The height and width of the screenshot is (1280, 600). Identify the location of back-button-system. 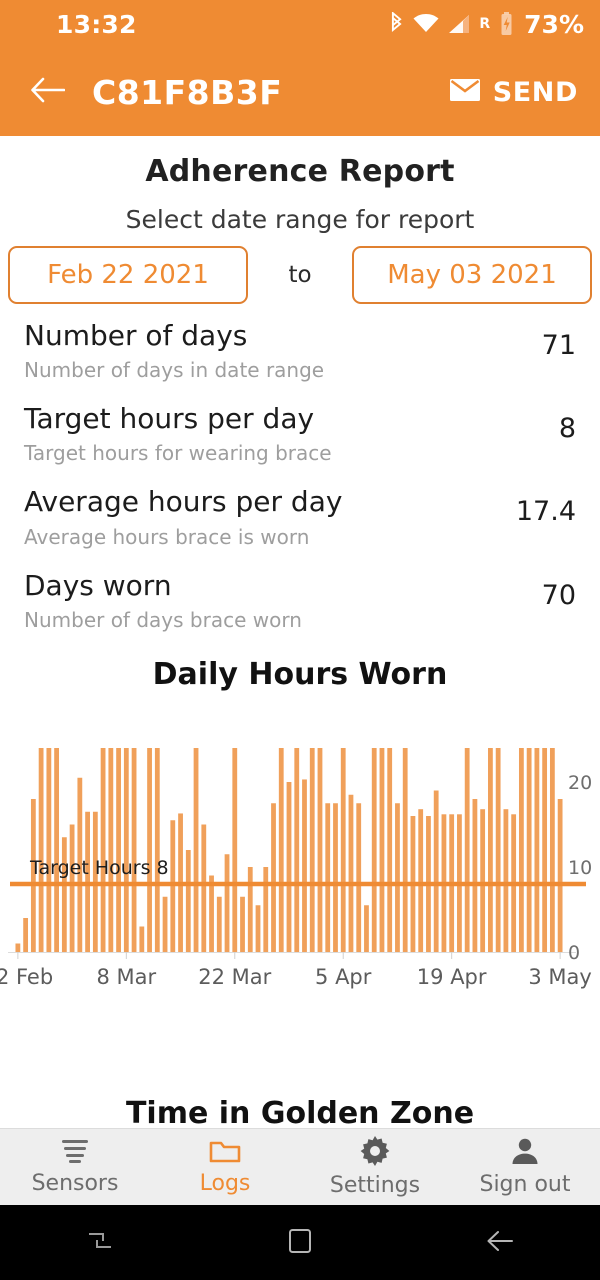
(500, 1243).